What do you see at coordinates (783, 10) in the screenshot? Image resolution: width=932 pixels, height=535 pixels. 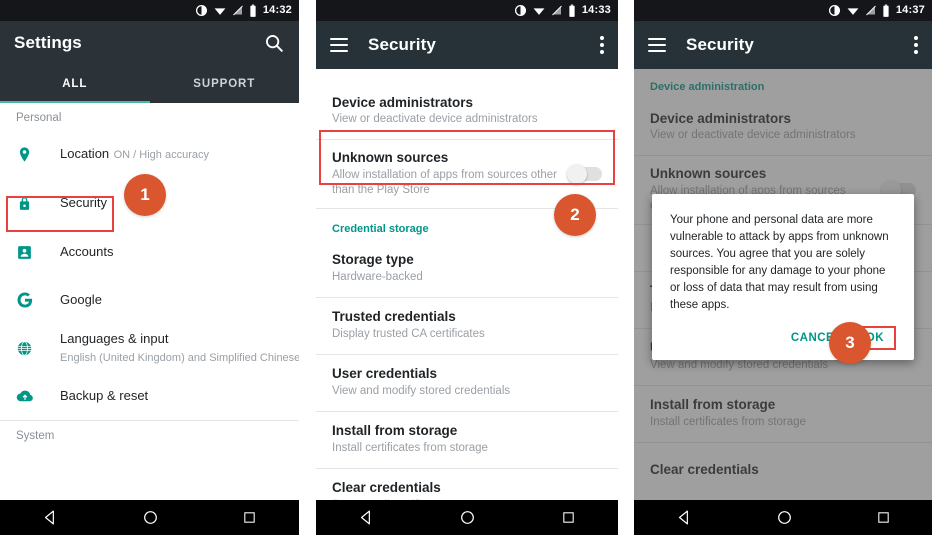 I see `status-bar: 14:37` at bounding box center [783, 10].